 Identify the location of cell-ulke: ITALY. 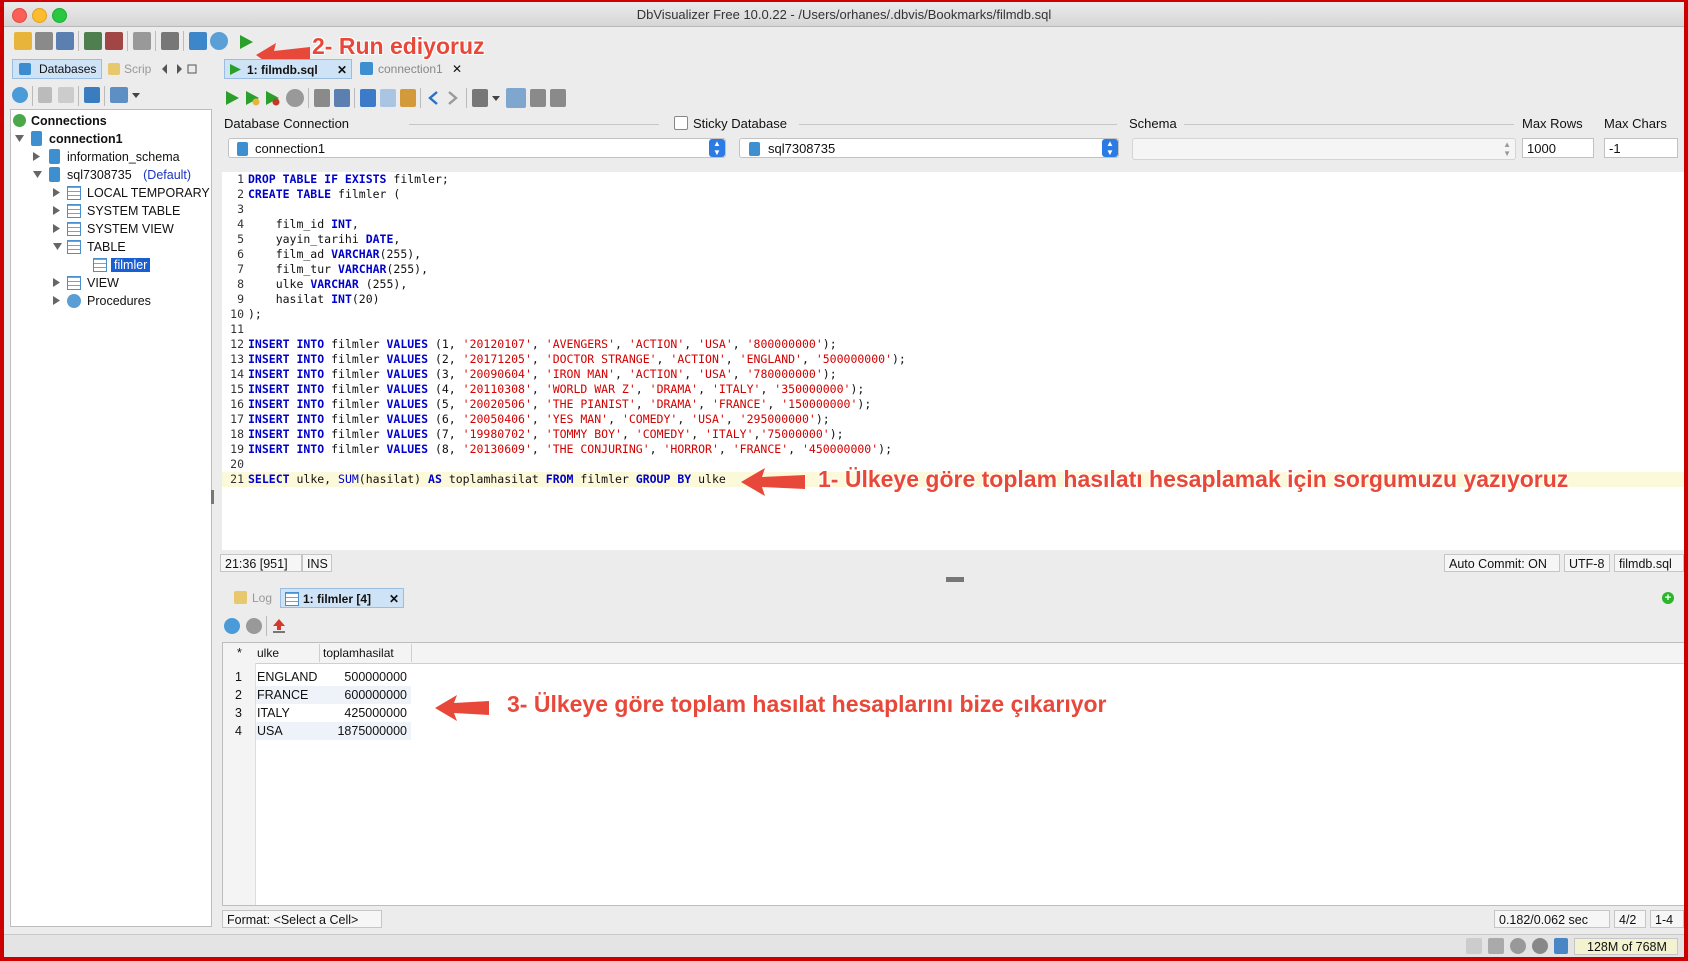
(273, 713).